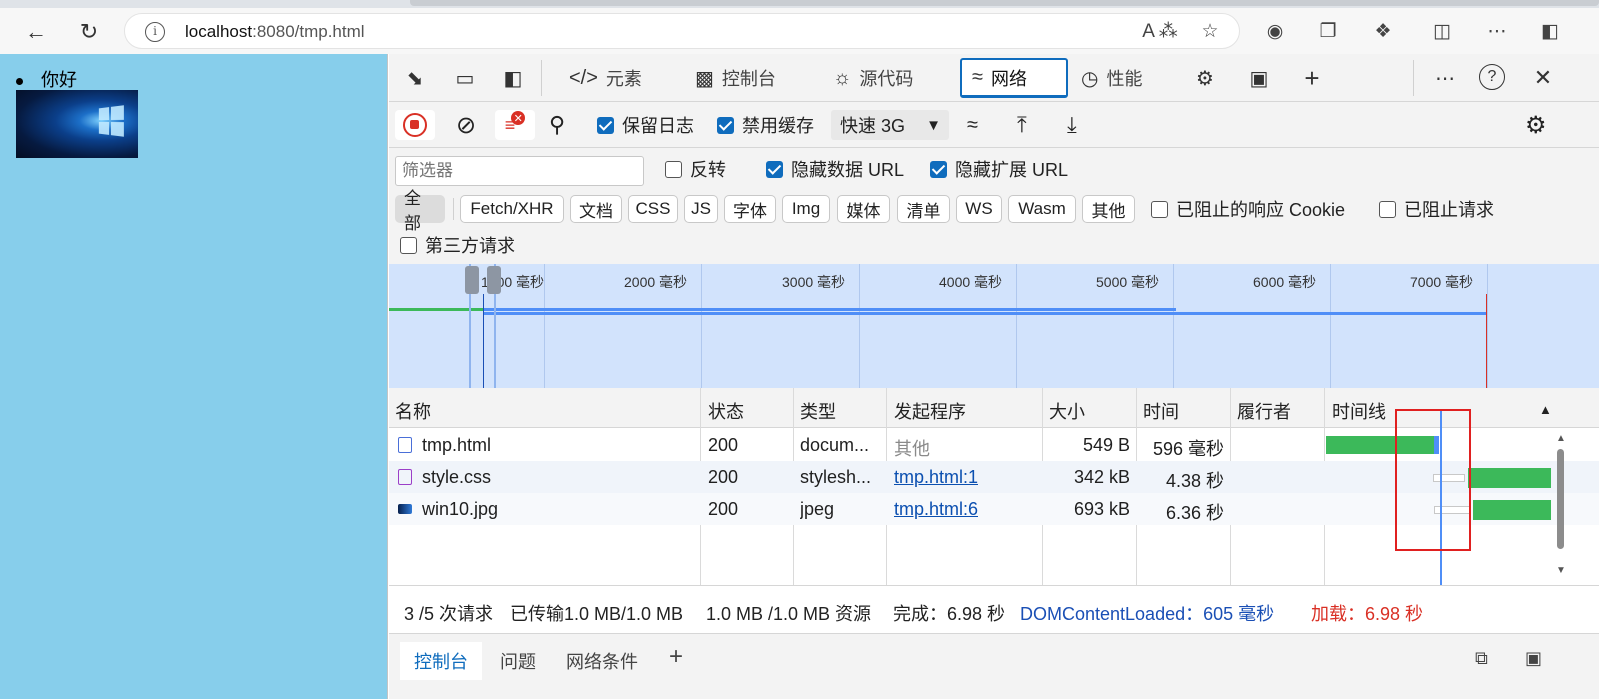 This screenshot has width=1599, height=699. I want to click on add-tab-icon: +, so click(1312, 78).